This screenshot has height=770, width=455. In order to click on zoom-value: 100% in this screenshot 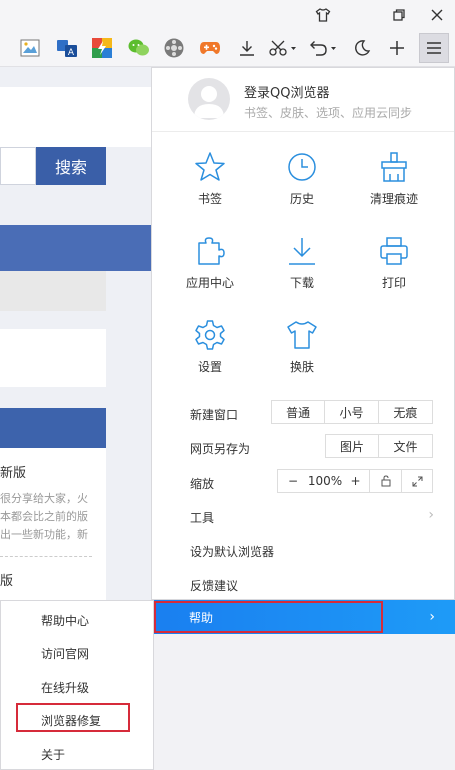, I will do `click(325, 481)`.